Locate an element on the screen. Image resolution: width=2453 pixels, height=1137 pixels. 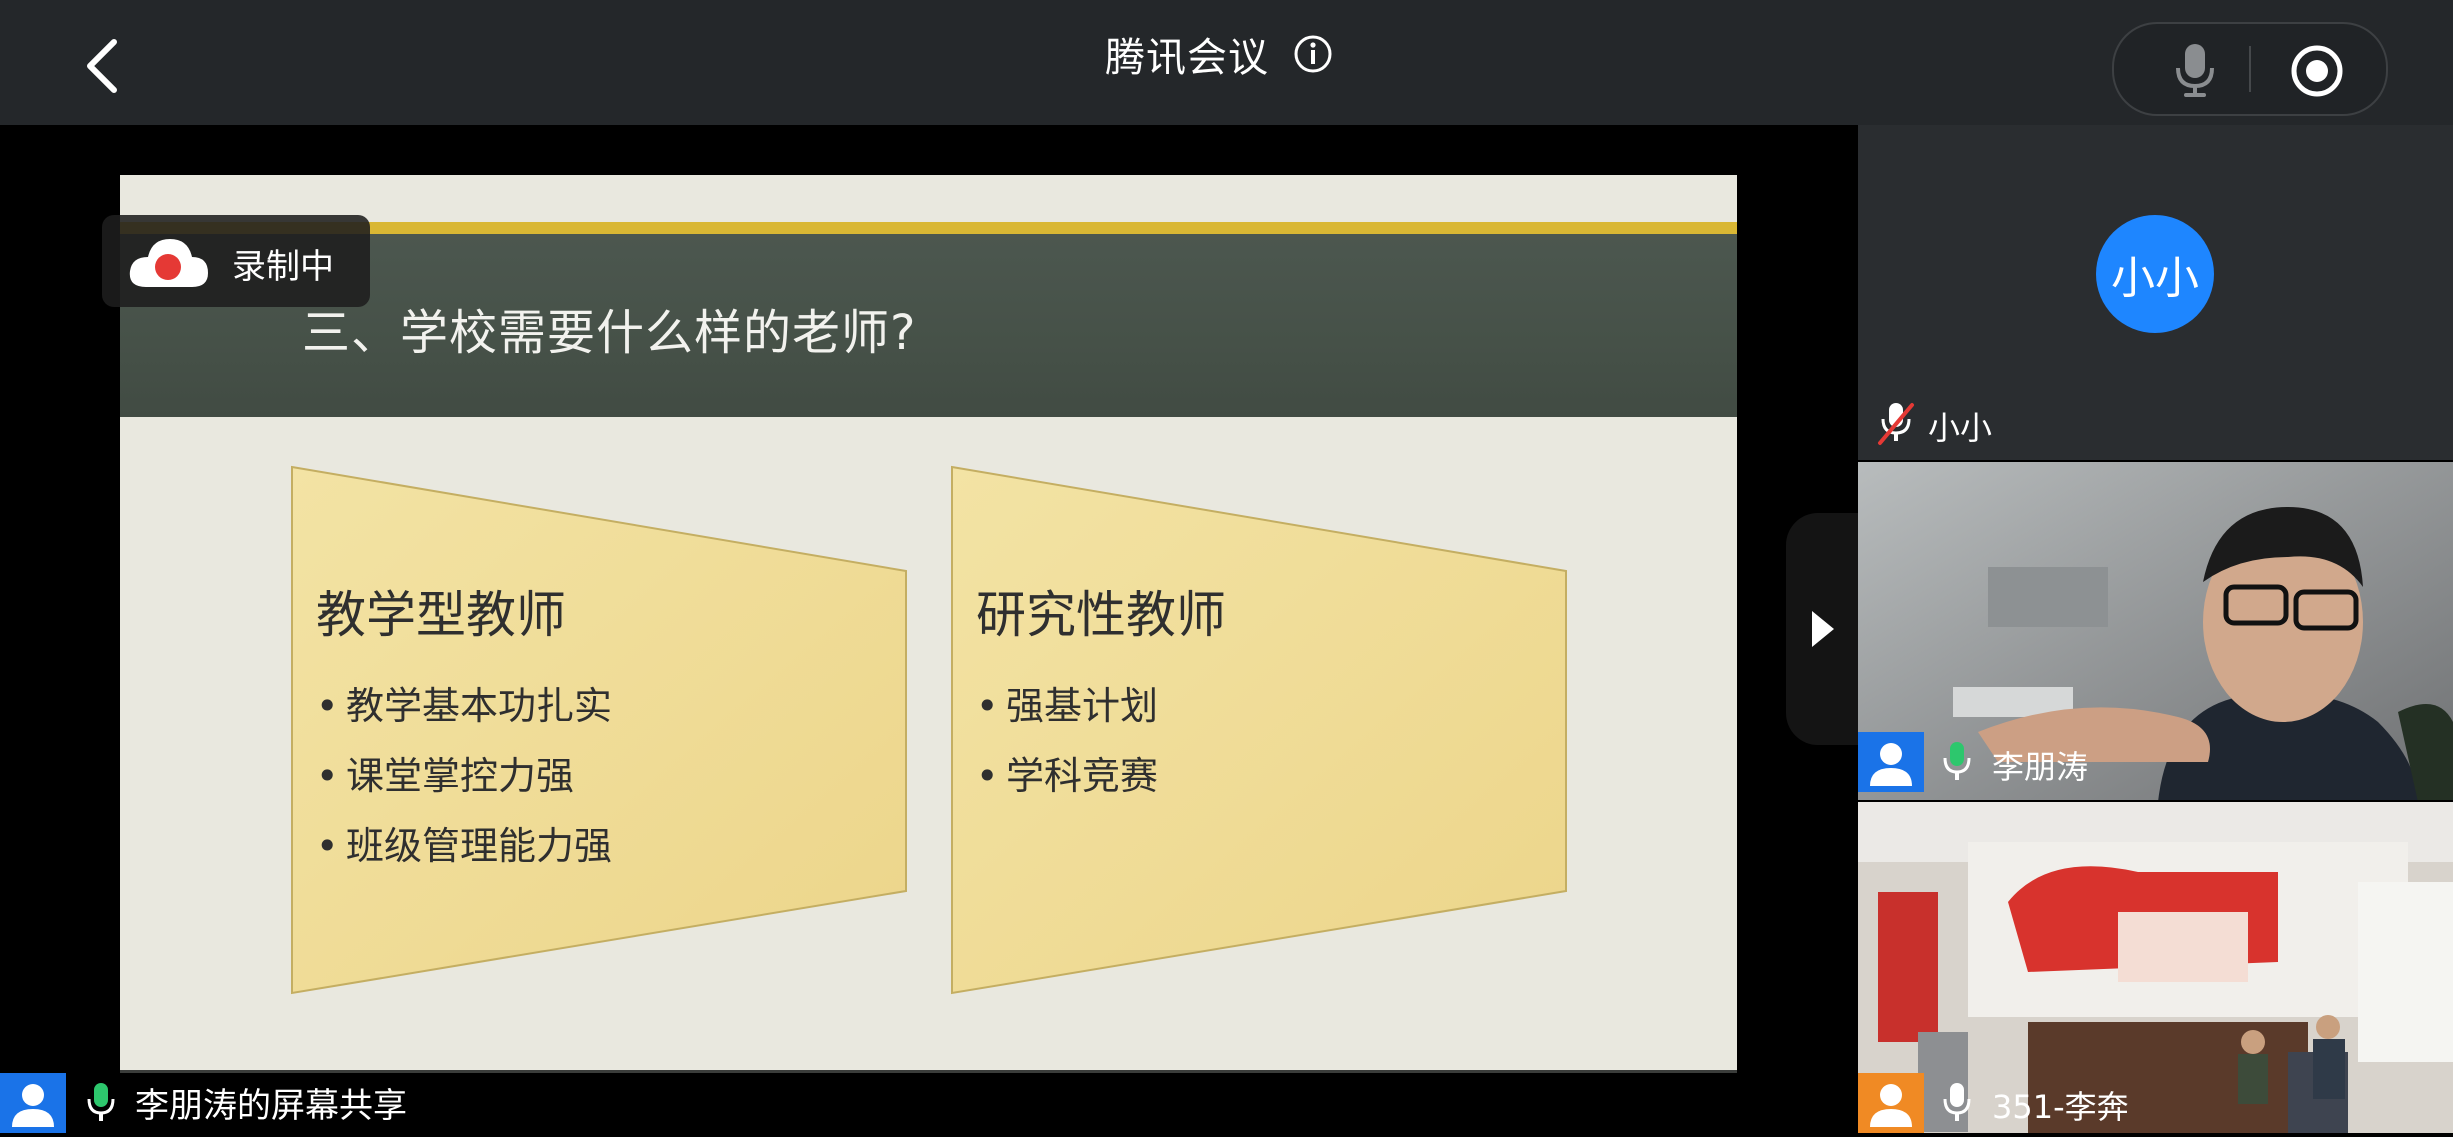
box-heading: 教学型教师 is located at coordinates (441, 615).